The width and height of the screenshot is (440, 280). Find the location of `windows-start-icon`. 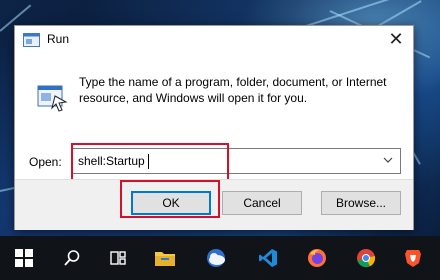

windows-start-icon is located at coordinates (24, 258).